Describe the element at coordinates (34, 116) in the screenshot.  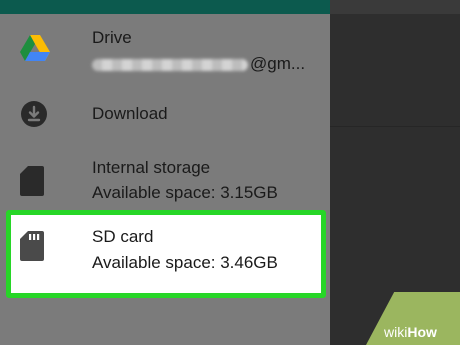
I see `download-icon` at that location.